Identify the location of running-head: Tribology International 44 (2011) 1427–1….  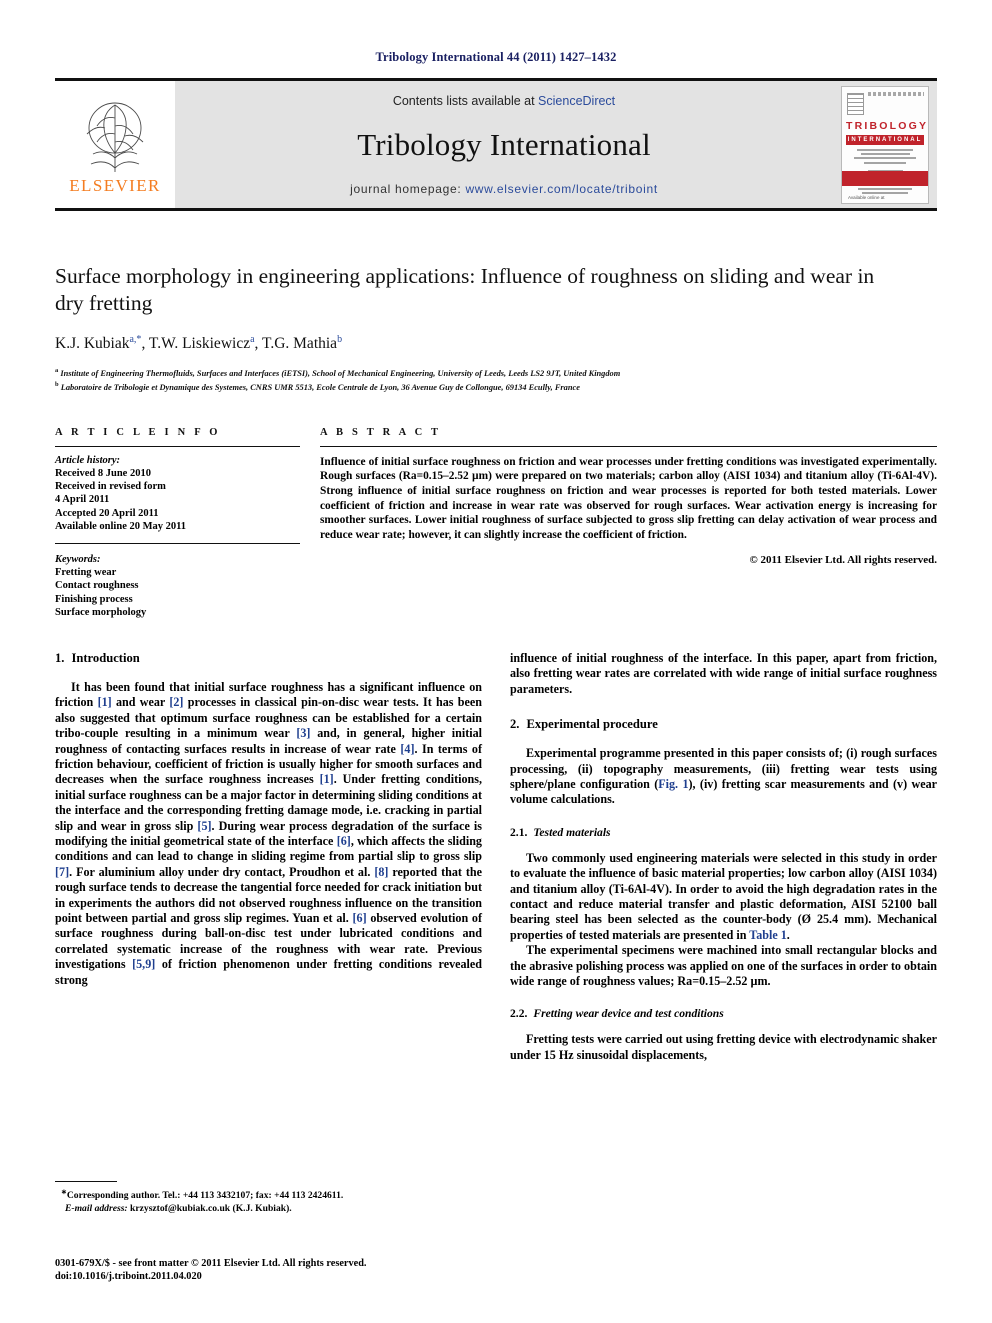
(496, 57).